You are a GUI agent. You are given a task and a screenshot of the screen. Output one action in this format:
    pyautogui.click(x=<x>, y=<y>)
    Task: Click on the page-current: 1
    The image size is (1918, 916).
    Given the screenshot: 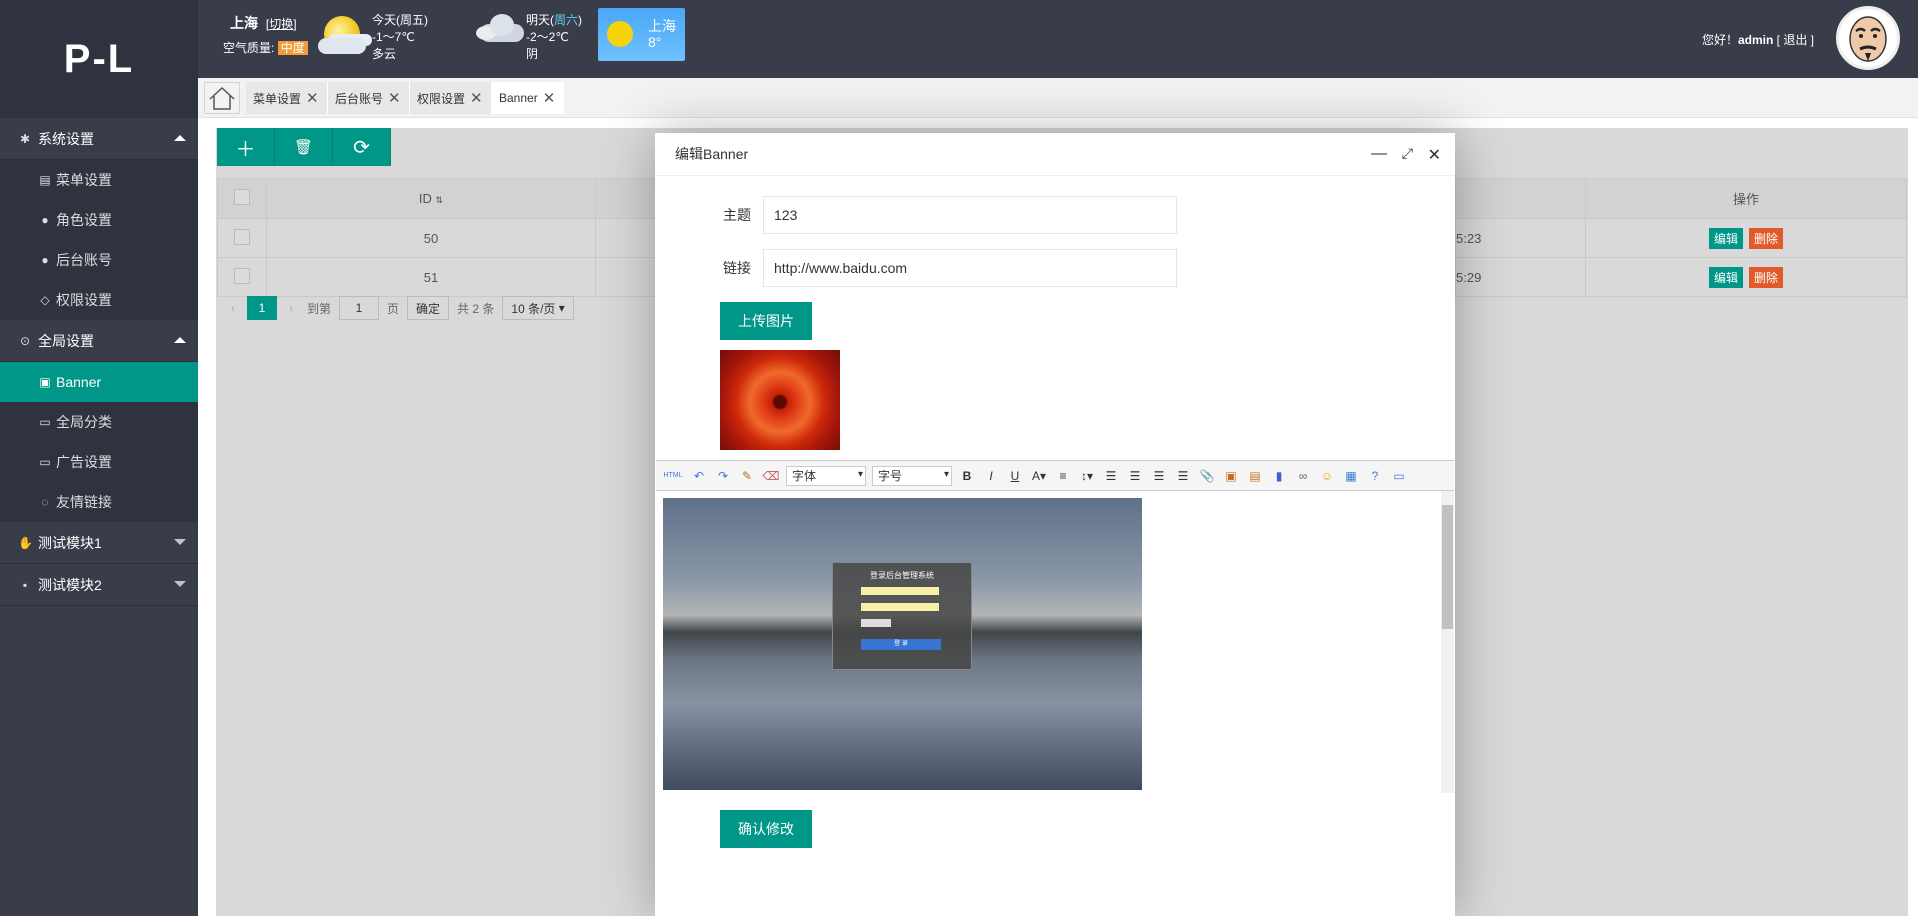 What is the action you would take?
    pyautogui.click(x=262, y=308)
    